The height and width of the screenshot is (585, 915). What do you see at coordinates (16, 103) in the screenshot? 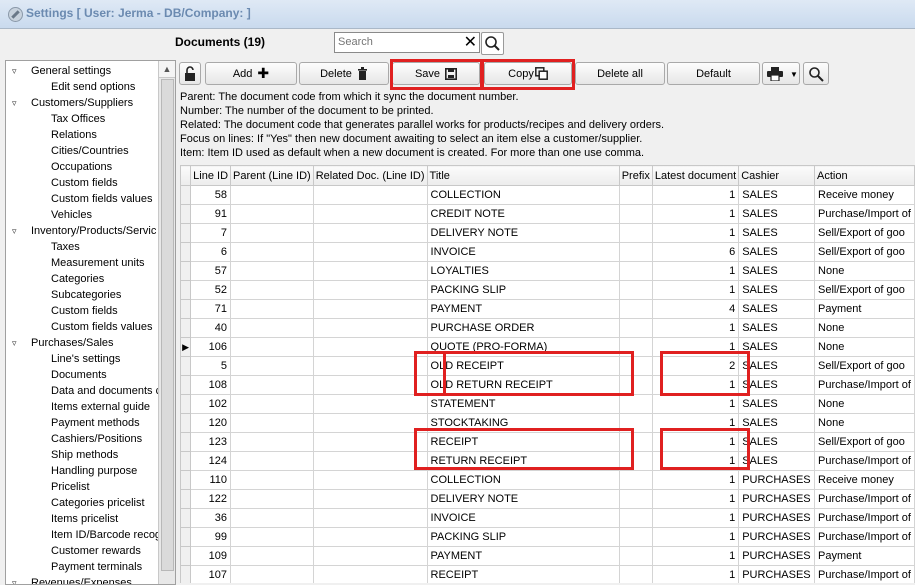
I see `tree-expander-icon: ▿` at bounding box center [16, 103].